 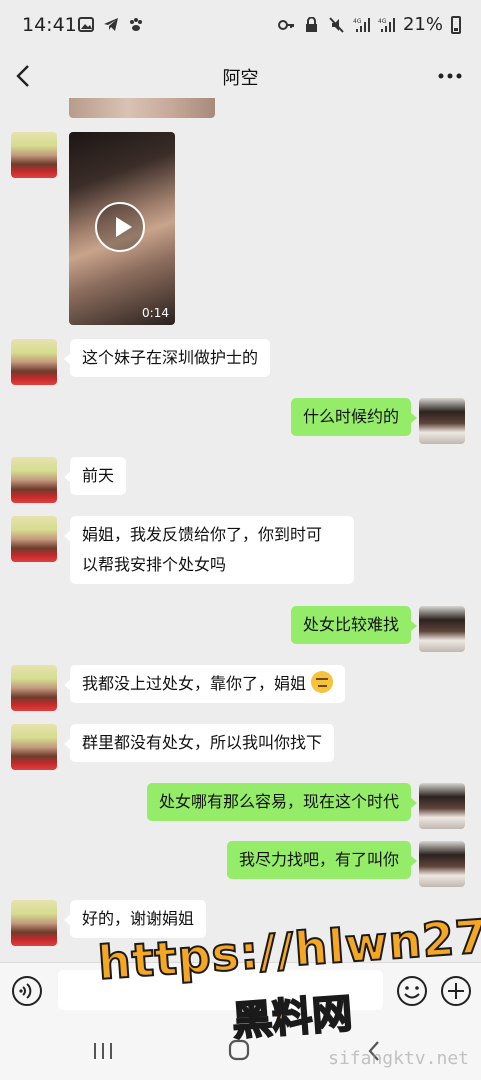 I want to click on message-text: 前天, so click(x=98, y=475).